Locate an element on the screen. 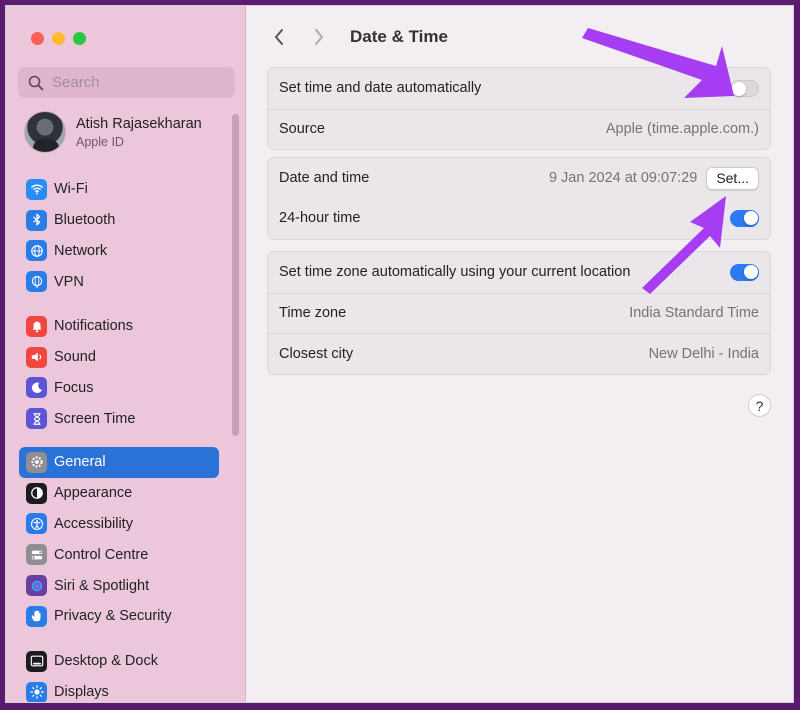 Image resolution: width=800 pixels, height=710 pixels. help-button: ? is located at coordinates (759, 405).